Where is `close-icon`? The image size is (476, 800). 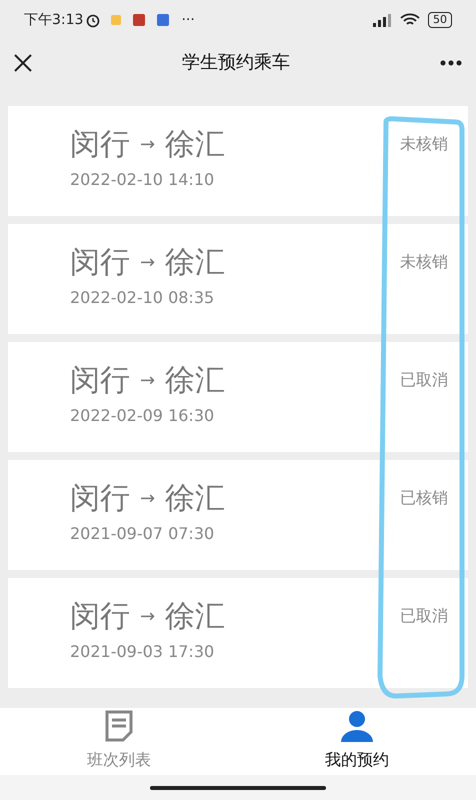
close-icon is located at coordinates (23, 63).